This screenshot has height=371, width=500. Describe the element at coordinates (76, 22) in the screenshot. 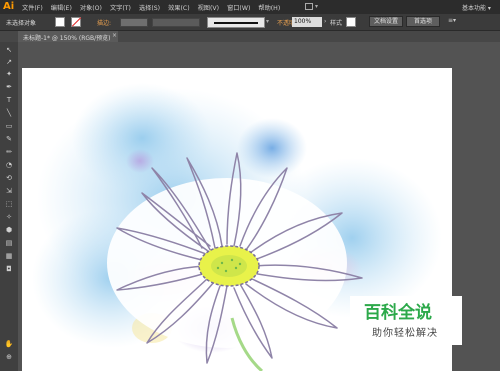

I see `stroke-color-swatch` at that location.